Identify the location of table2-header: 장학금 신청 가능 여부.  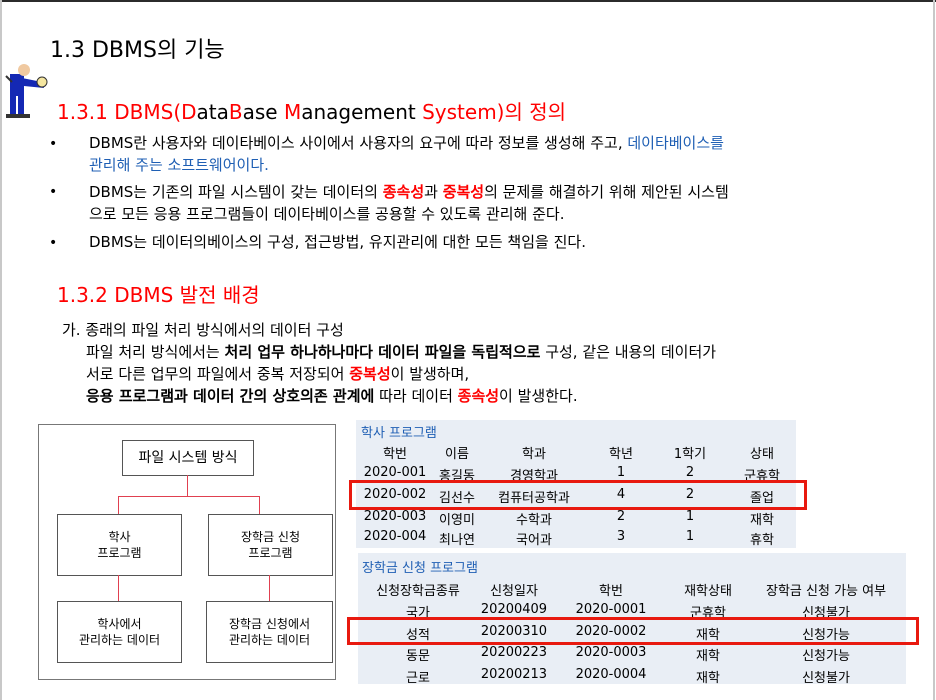
(826, 591).